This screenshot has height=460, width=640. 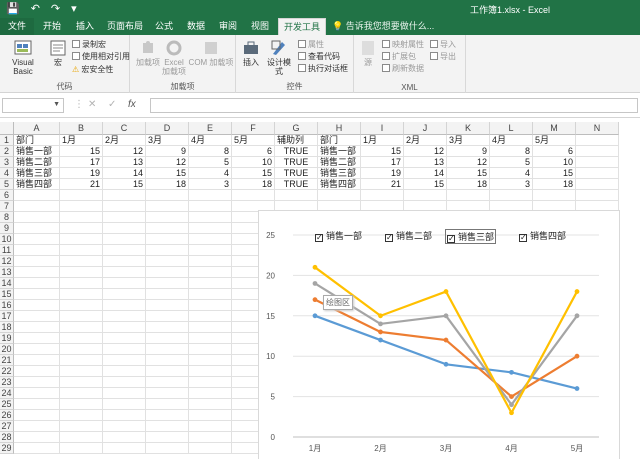 I want to click on cell: 销售一部, so click(x=339, y=151).